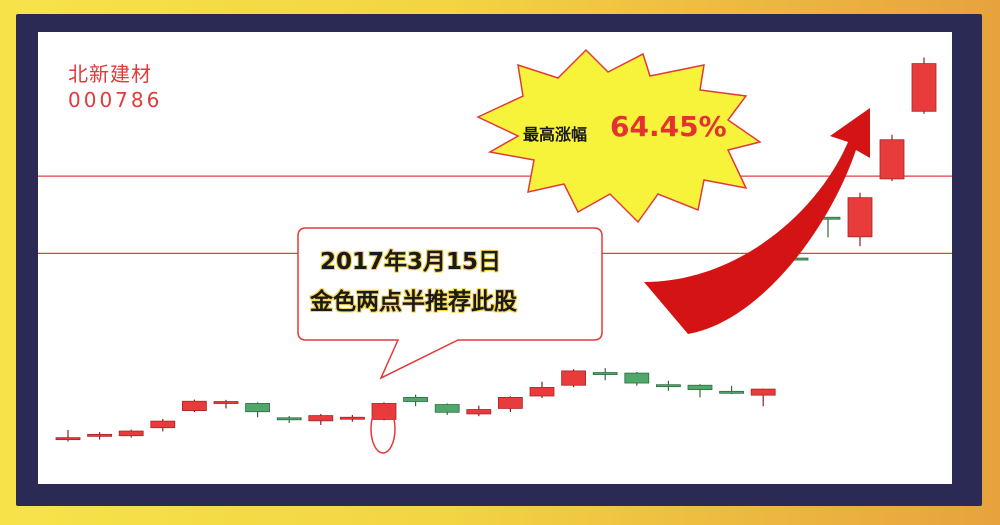  I want to click on stock-name: 北新建材, so click(110, 74).